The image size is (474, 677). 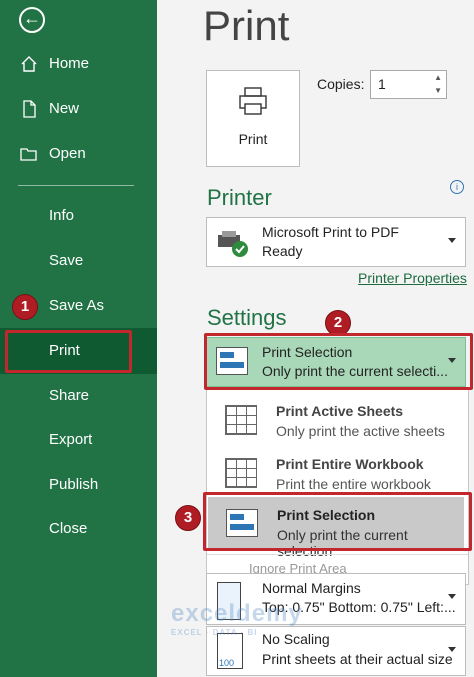 What do you see at coordinates (25, 307) in the screenshot?
I see `step-badge-1: 1` at bounding box center [25, 307].